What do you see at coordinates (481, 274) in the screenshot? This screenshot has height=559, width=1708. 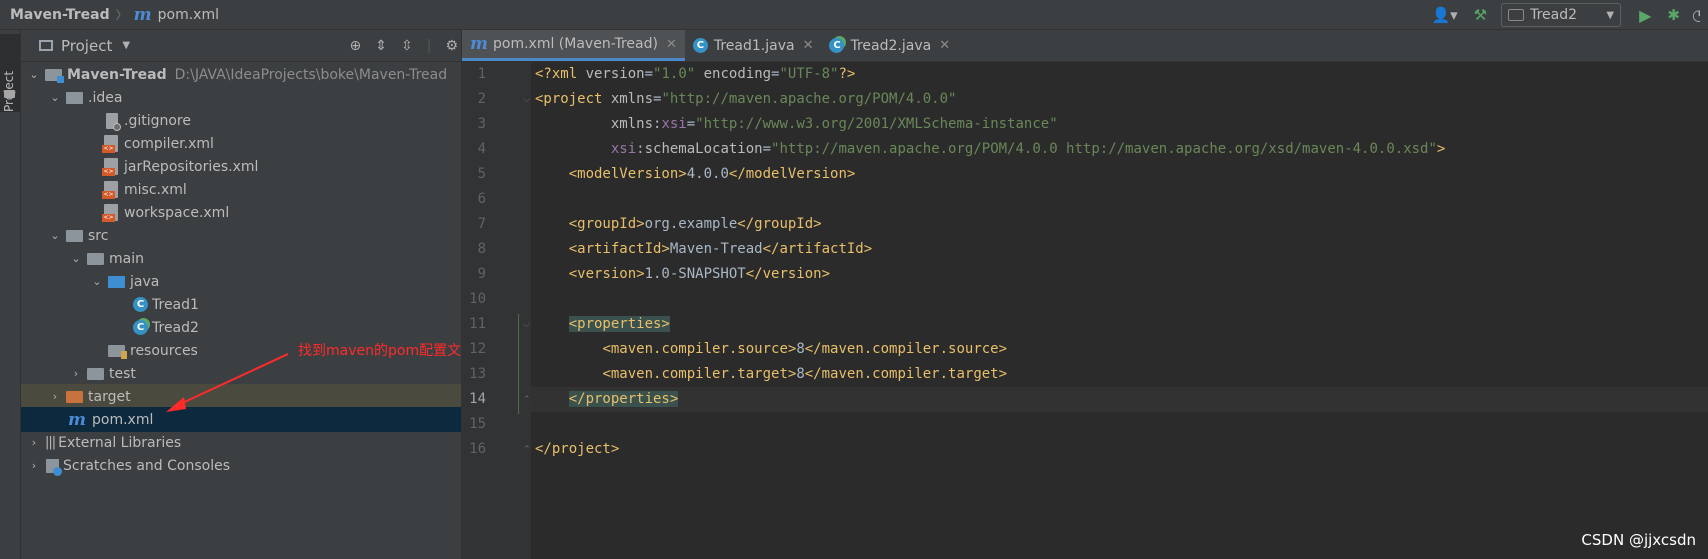 I see `line-number: 9` at bounding box center [481, 274].